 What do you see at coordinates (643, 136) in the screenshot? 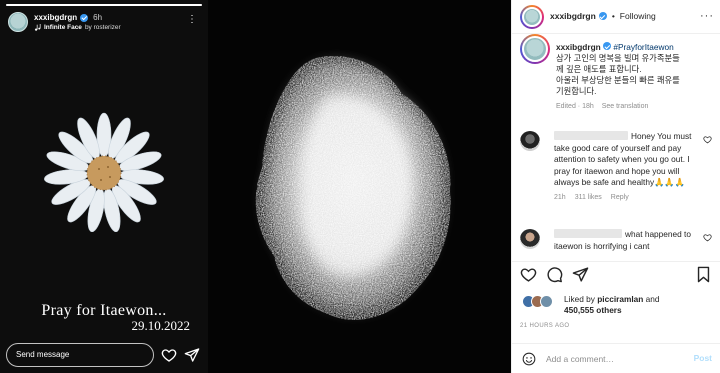
I see `comment-first-word: Honey` at bounding box center [643, 136].